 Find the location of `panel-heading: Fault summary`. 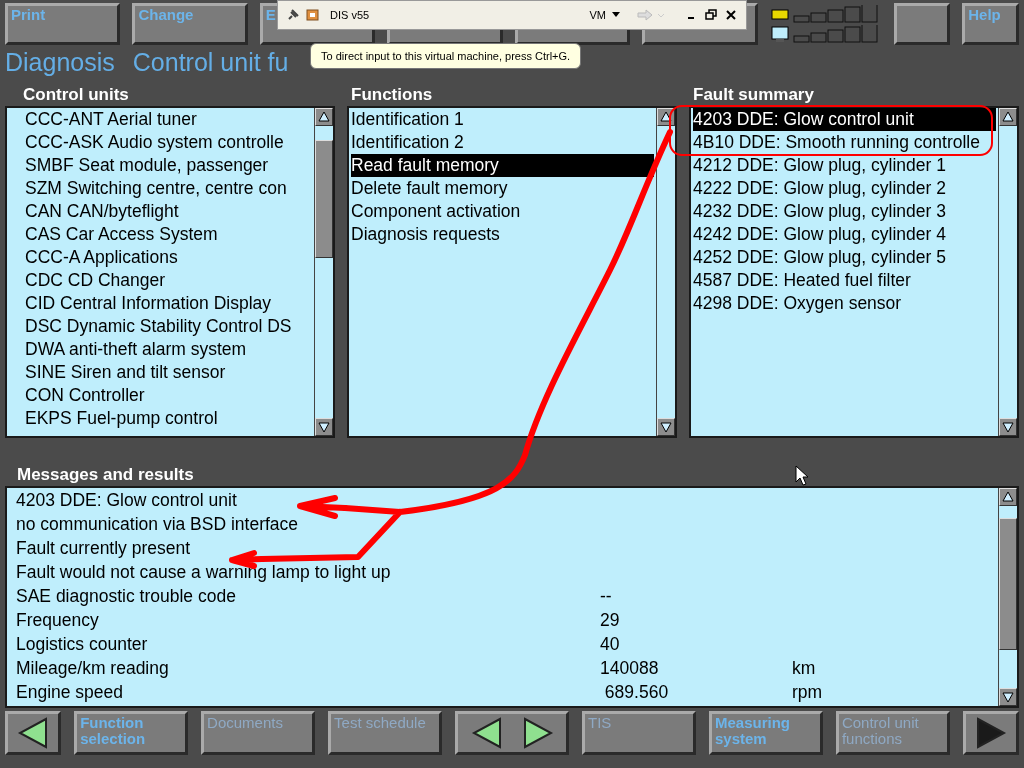

panel-heading: Fault summary is located at coordinates (753, 94).